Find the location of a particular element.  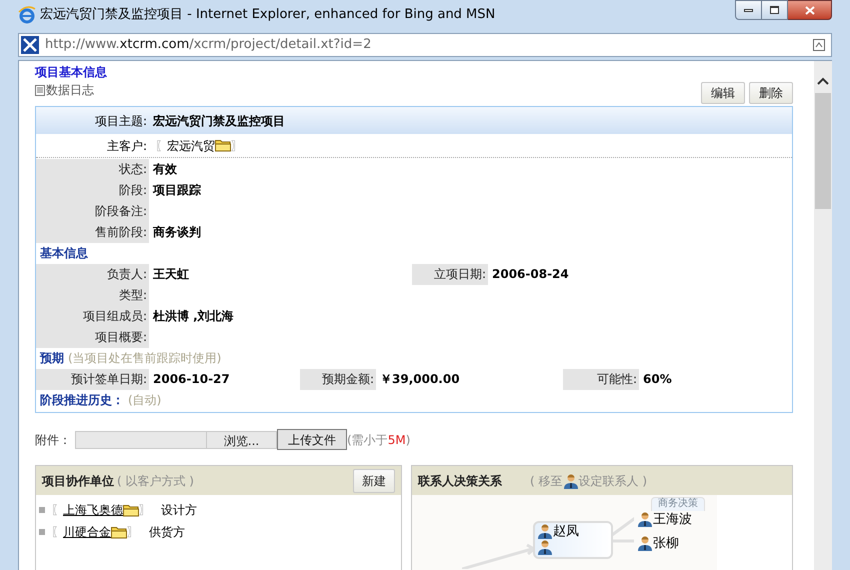

section-heading: 预期 is located at coordinates (52, 358).